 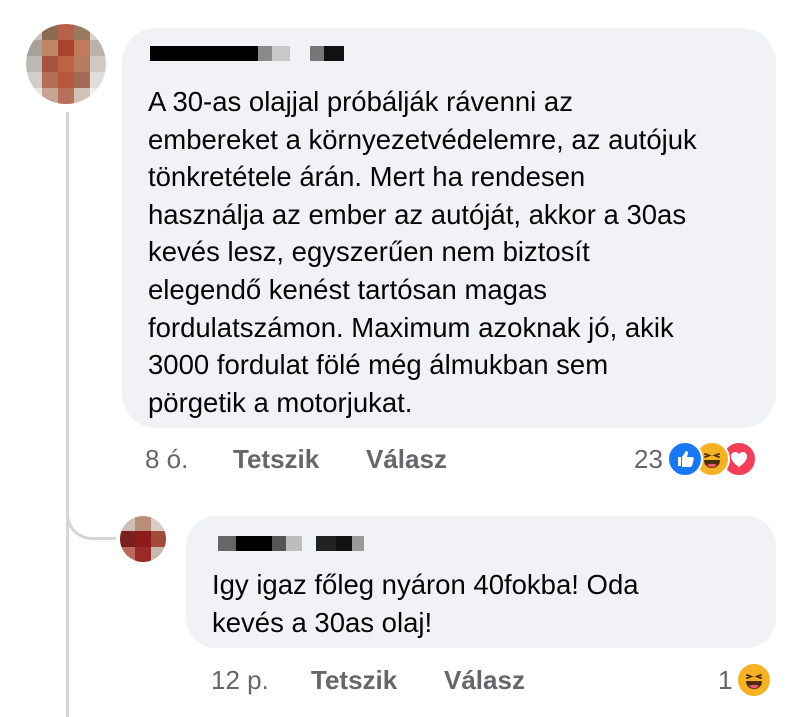 What do you see at coordinates (725, 679) in the screenshot?
I see `reaction-count: 1` at bounding box center [725, 679].